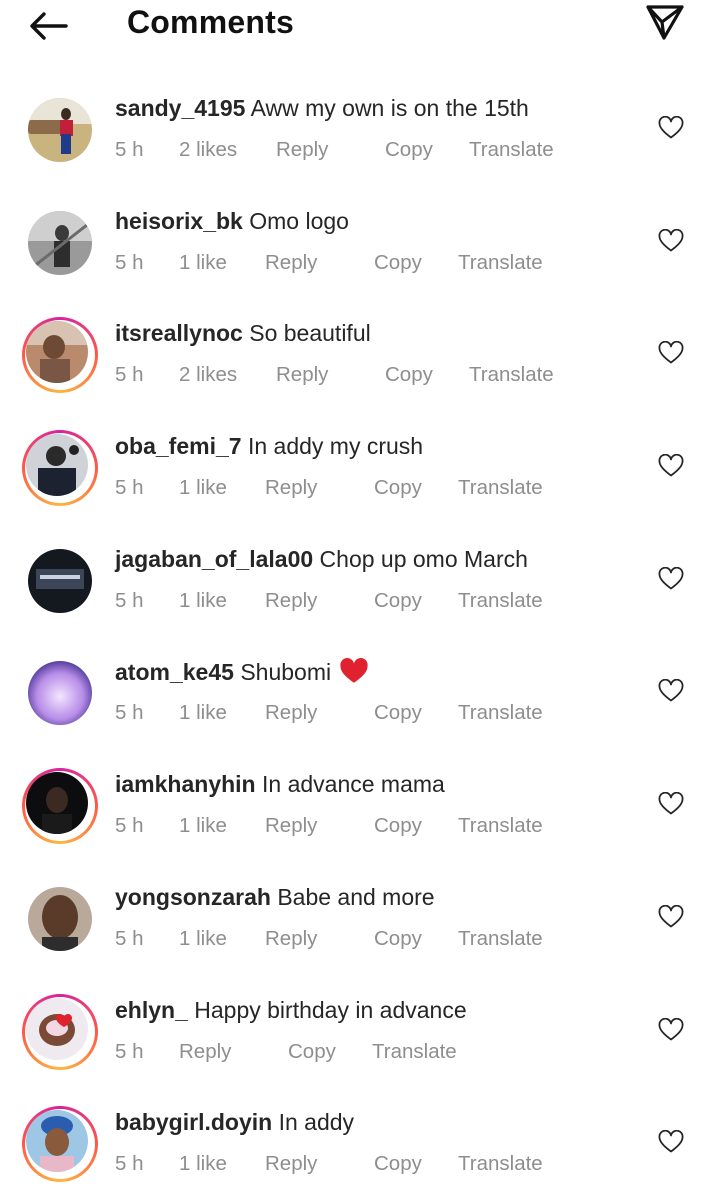 This screenshot has width=720, height=1189. Describe the element at coordinates (335, 446) in the screenshot. I see `comment-body: In addy my crush` at that location.